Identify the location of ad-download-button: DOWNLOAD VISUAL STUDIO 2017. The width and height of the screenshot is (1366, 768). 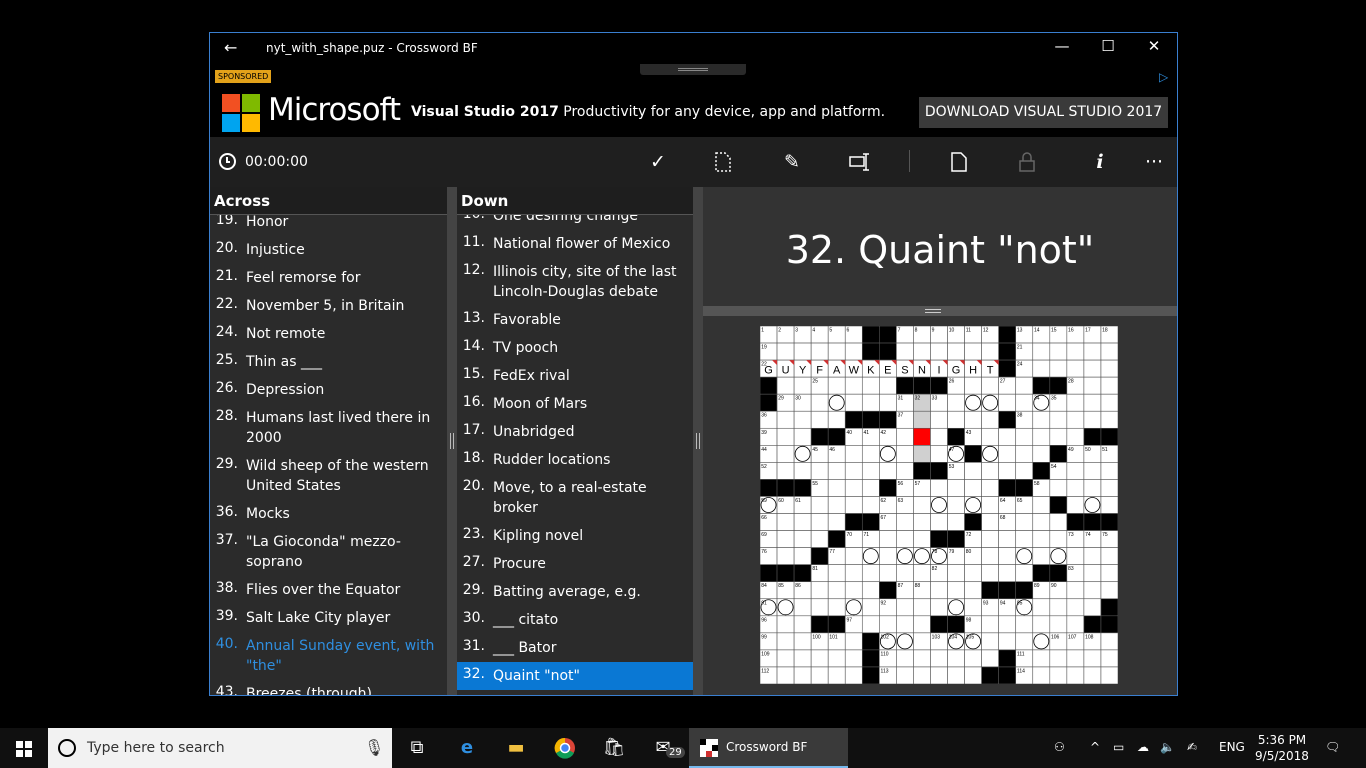
(1043, 112).